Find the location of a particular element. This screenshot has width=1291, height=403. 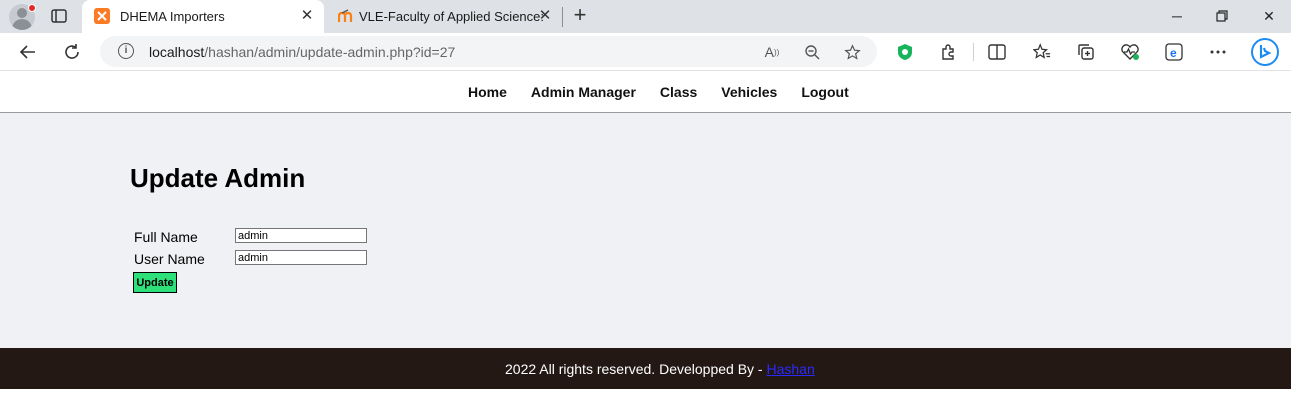

svg-text: e is located at coordinates (1173, 53).